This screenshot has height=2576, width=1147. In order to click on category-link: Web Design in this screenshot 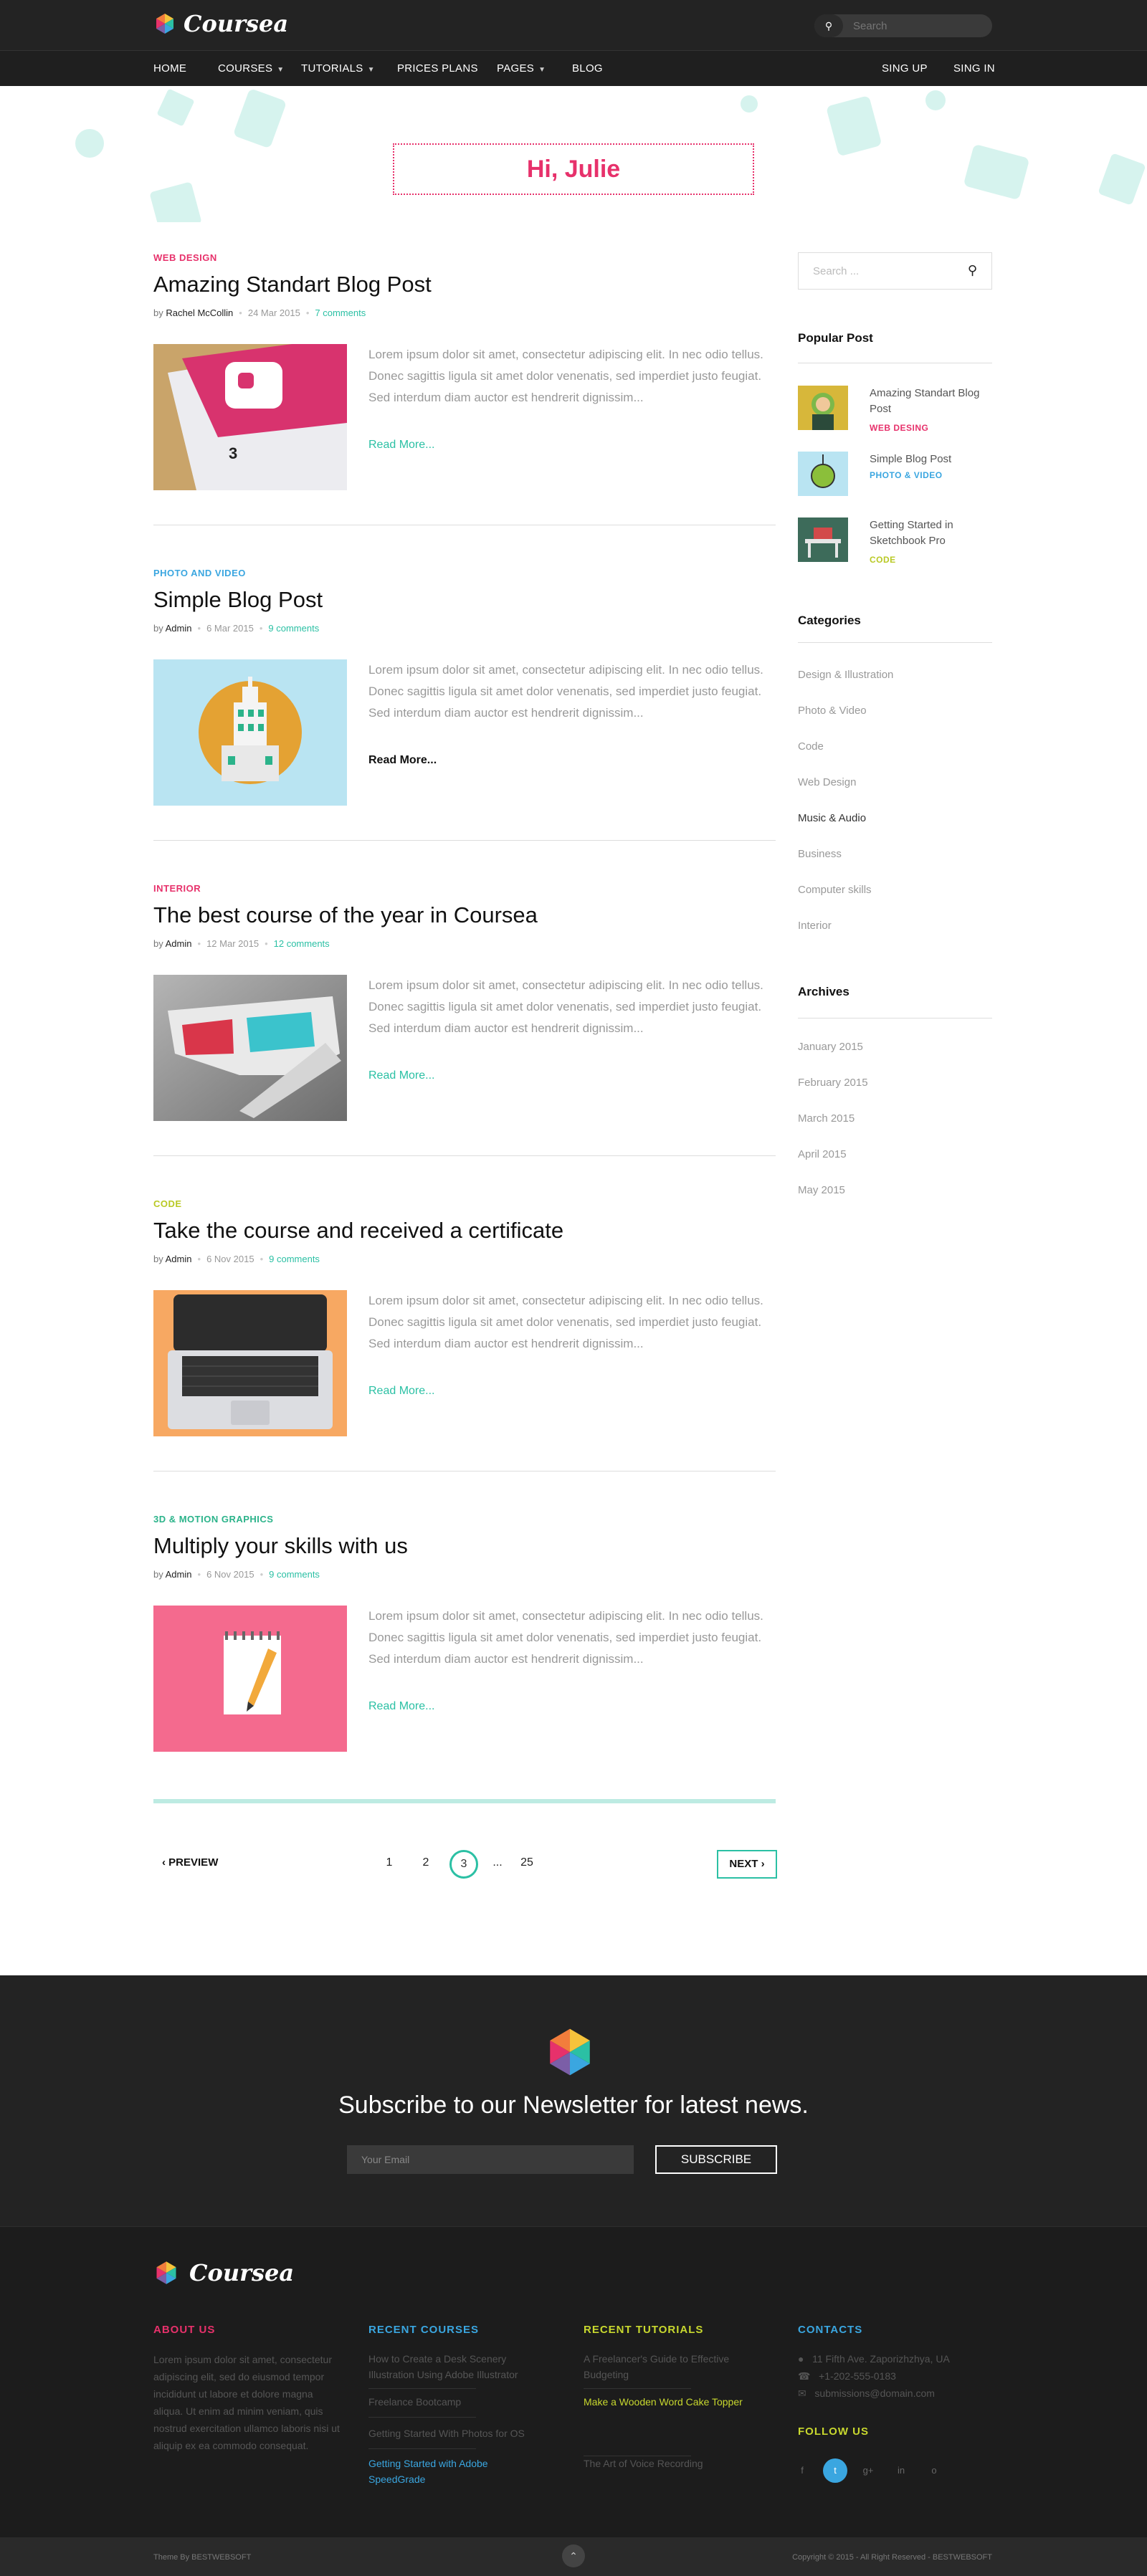, I will do `click(827, 782)`.